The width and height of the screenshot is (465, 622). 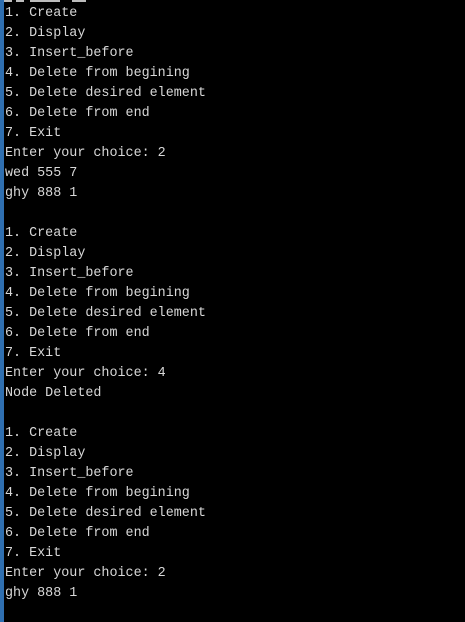 I want to click on window-frame-edge, so click(x=2, y=311).